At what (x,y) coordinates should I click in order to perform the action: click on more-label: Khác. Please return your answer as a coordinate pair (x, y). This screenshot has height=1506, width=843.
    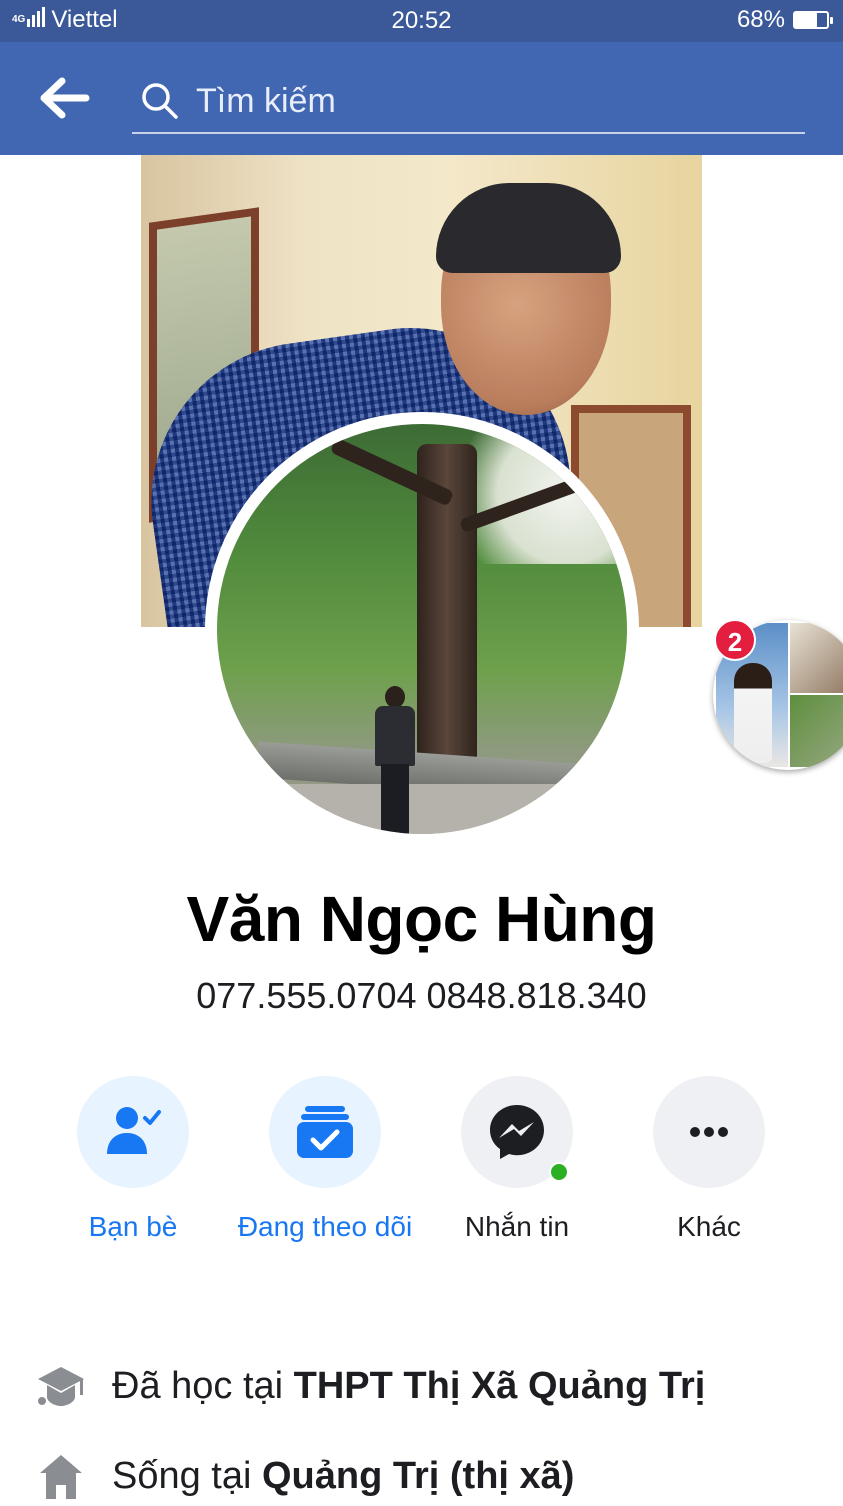
    Looking at the image, I should click on (709, 1226).